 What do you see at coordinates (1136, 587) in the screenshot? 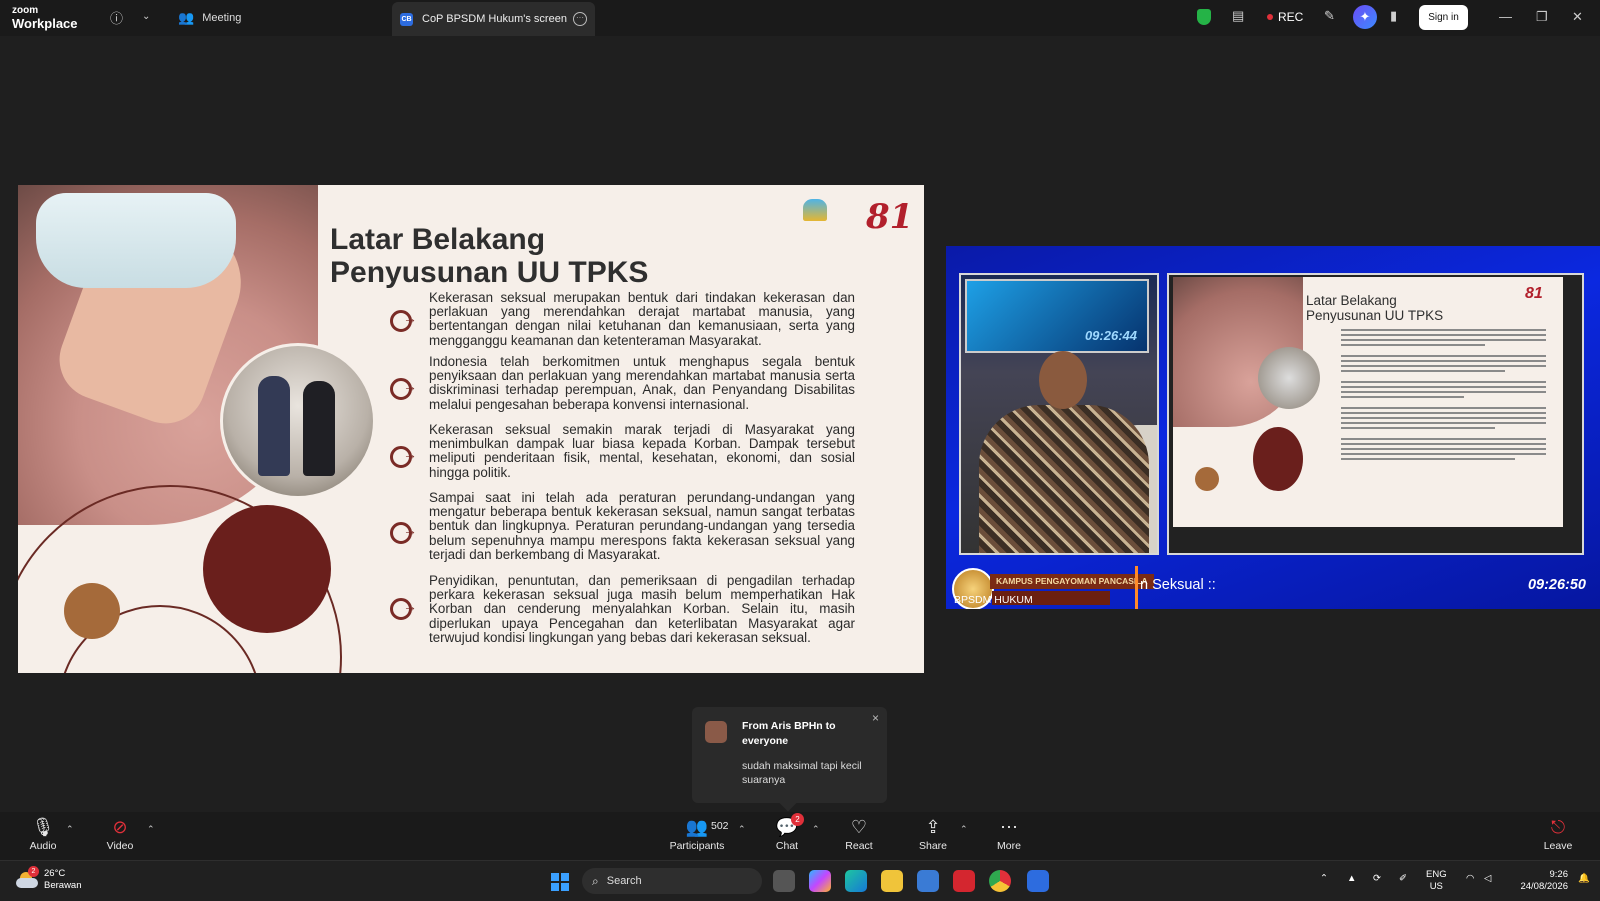
I see `ticker-marker` at bounding box center [1136, 587].